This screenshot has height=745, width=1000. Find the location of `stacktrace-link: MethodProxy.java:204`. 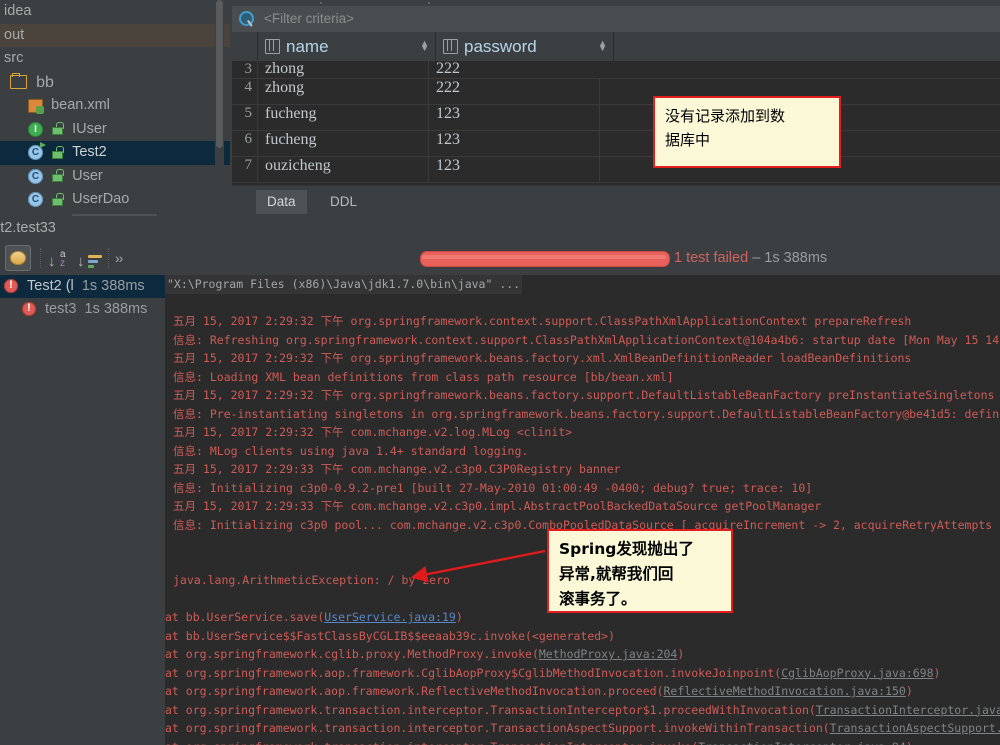

stacktrace-link: MethodProxy.java:204 is located at coordinates (608, 654).